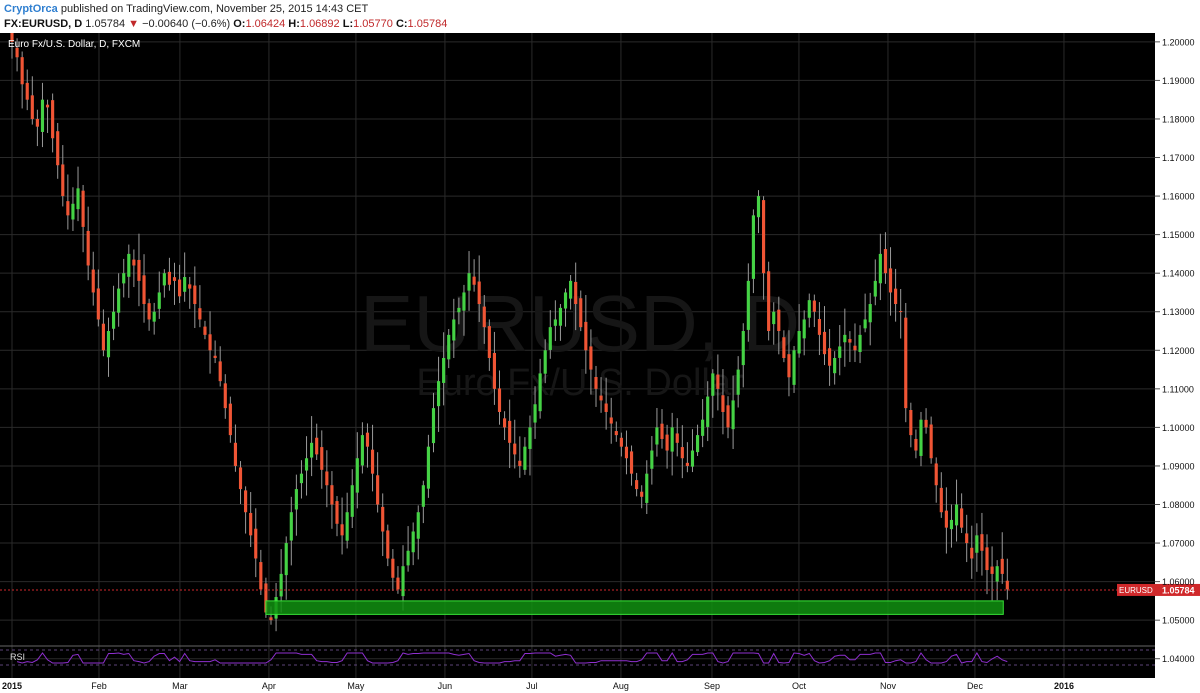  I want to click on y-tick-label: 1.11000, so click(1178, 389).